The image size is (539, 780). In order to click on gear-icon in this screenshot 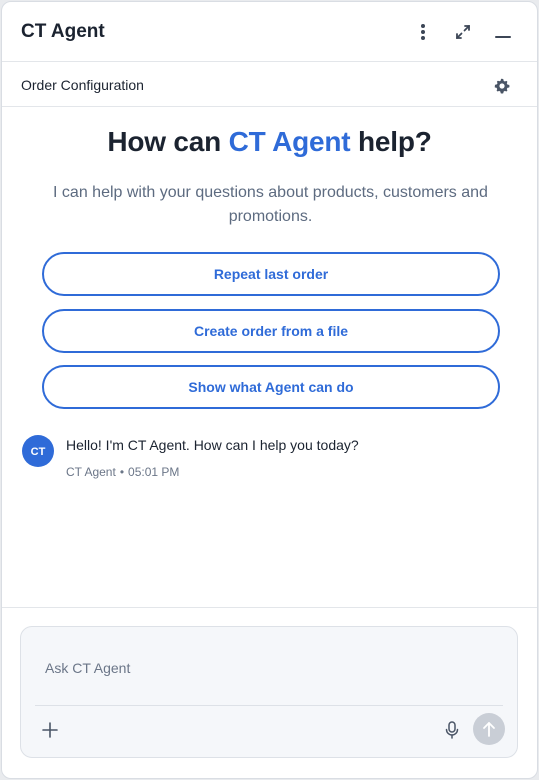, I will do `click(502, 86)`.